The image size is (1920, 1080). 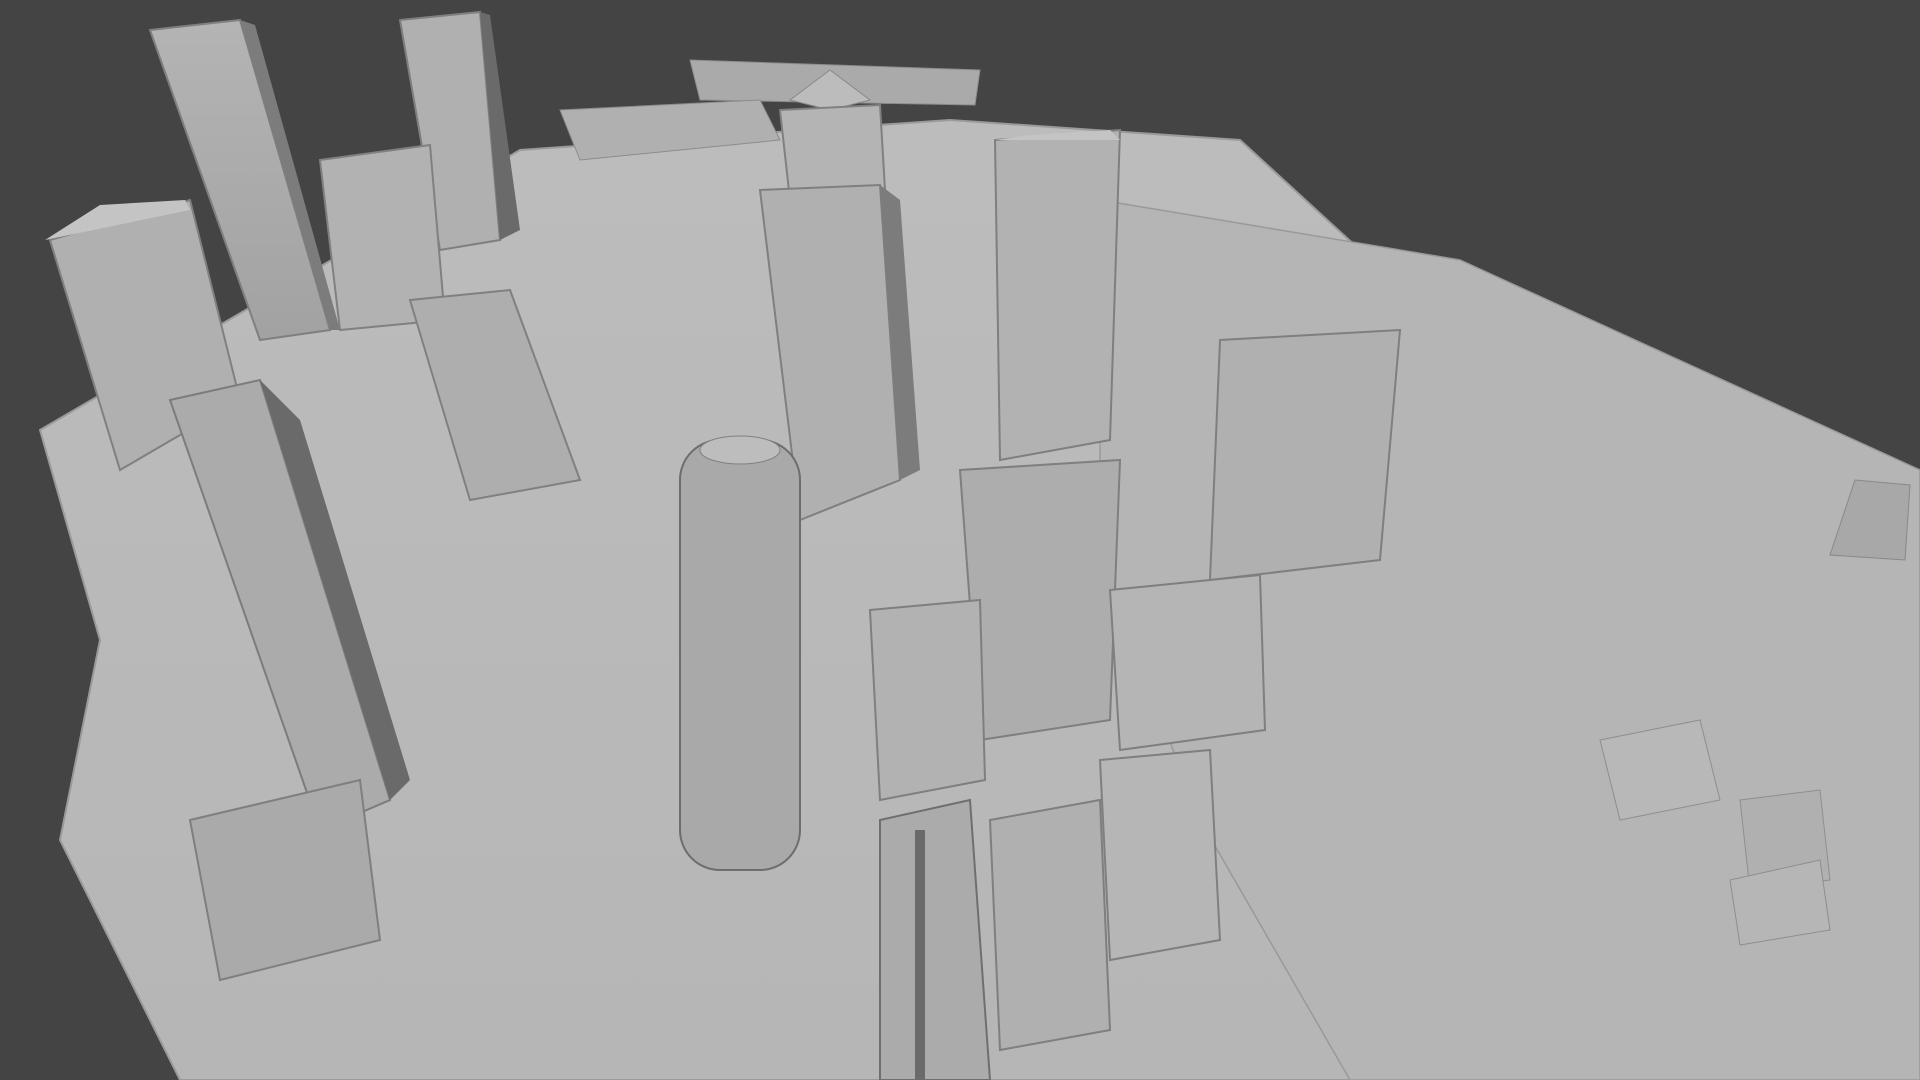 What do you see at coordinates (1057, 295) in the screenshot?
I see `tower-right-tall-face` at bounding box center [1057, 295].